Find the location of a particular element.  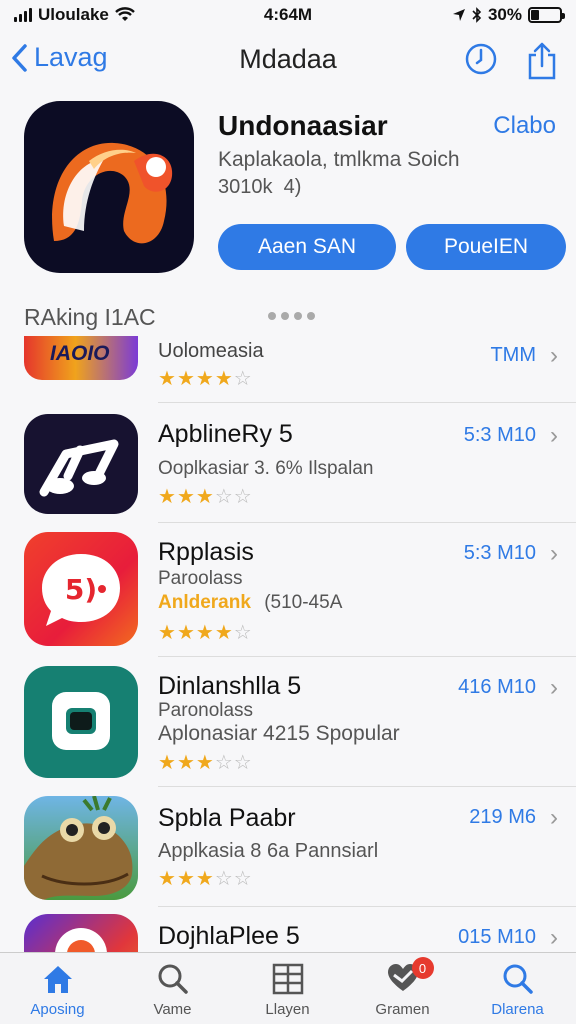

featured-app-subtitle: Kaplakaola, tmlkma Soich is located at coordinates (339, 159).